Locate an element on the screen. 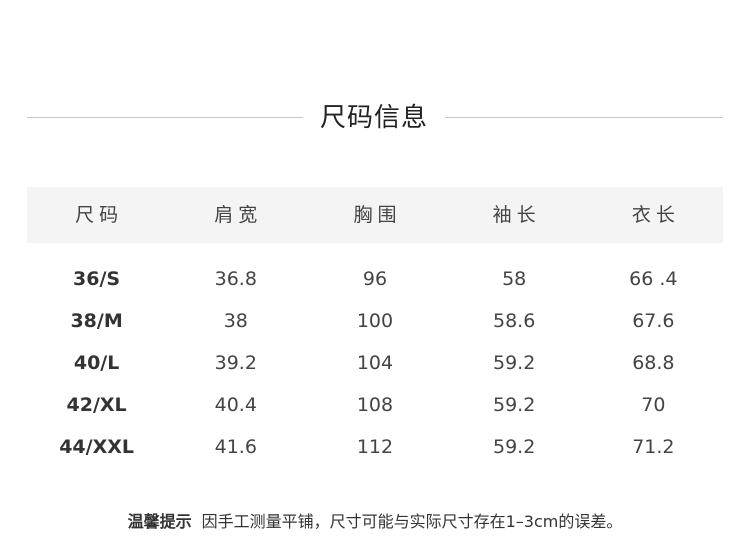 This screenshot has height=536, width=750. header-sleeve: 袖长 is located at coordinates (516, 215).